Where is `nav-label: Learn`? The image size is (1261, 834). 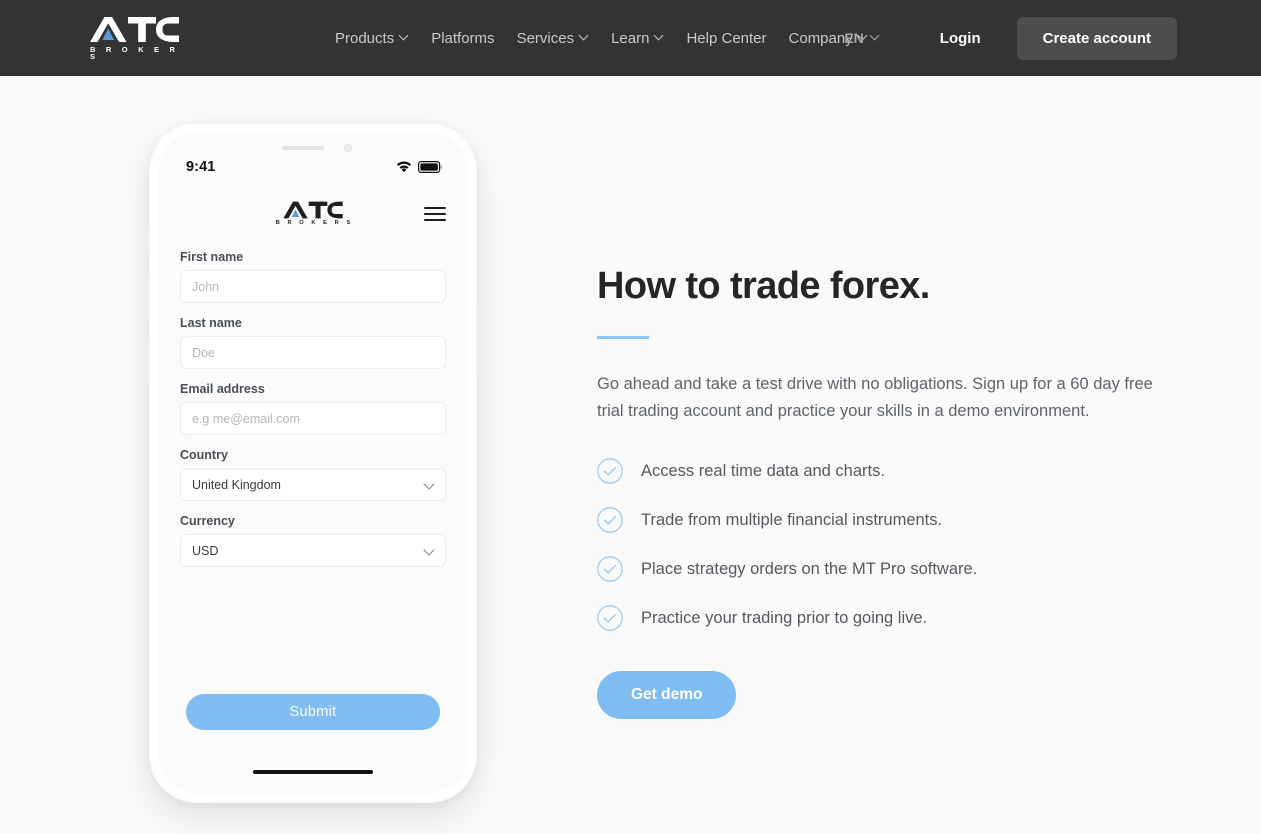 nav-label: Learn is located at coordinates (630, 38).